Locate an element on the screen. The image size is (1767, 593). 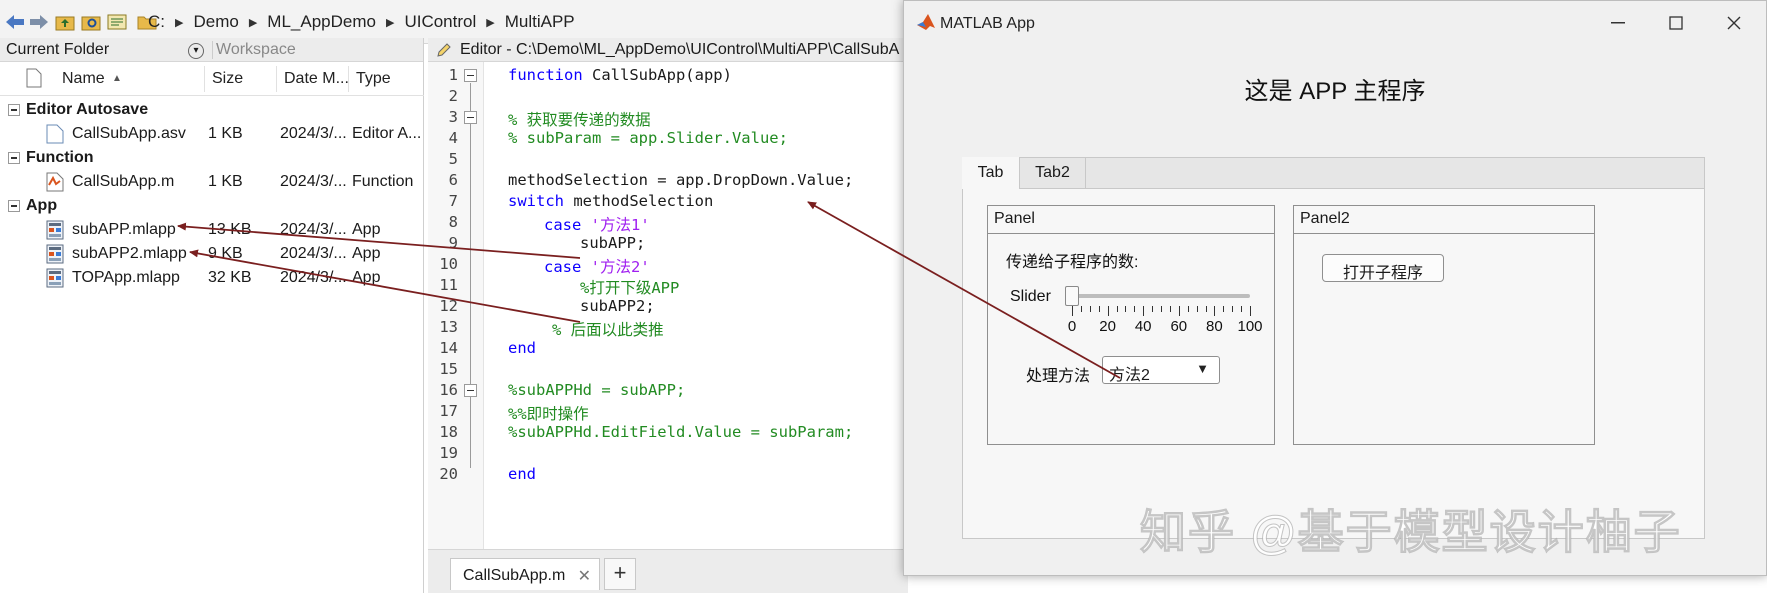
breadcrumb-item: ML_AppDemo is located at coordinates (321, 22).